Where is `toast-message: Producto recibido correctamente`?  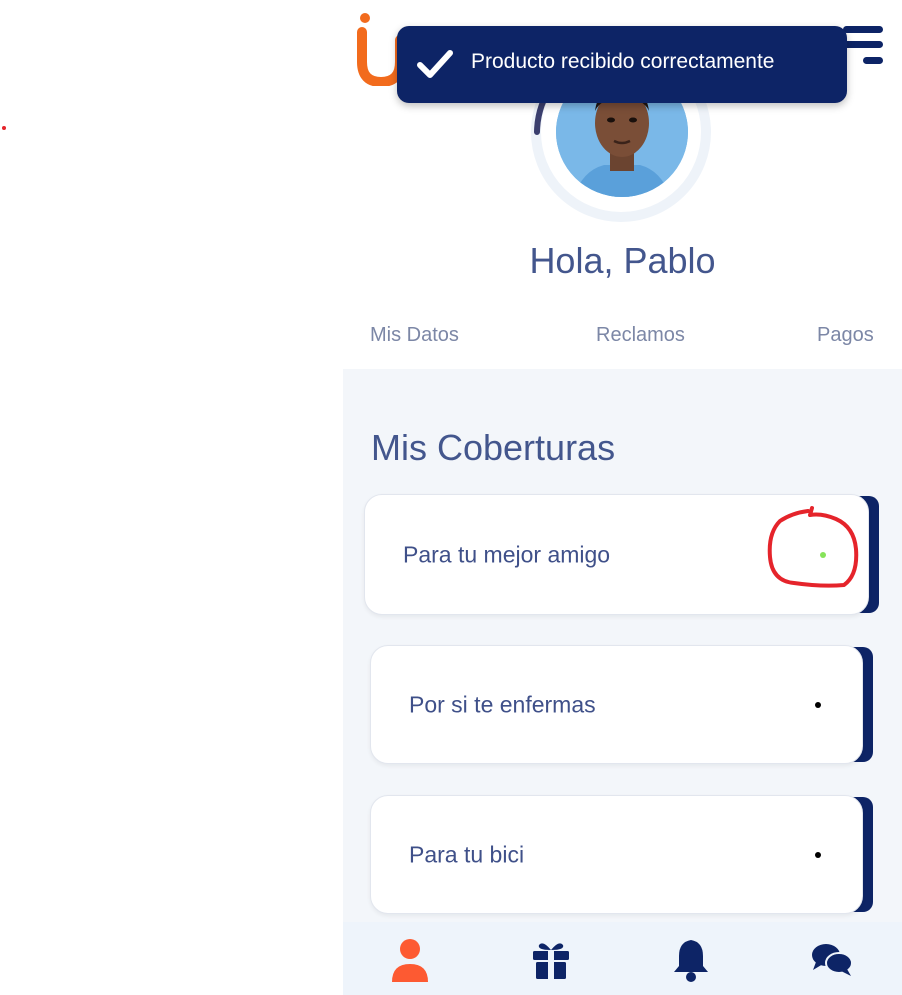 toast-message: Producto recibido correctamente is located at coordinates (623, 61).